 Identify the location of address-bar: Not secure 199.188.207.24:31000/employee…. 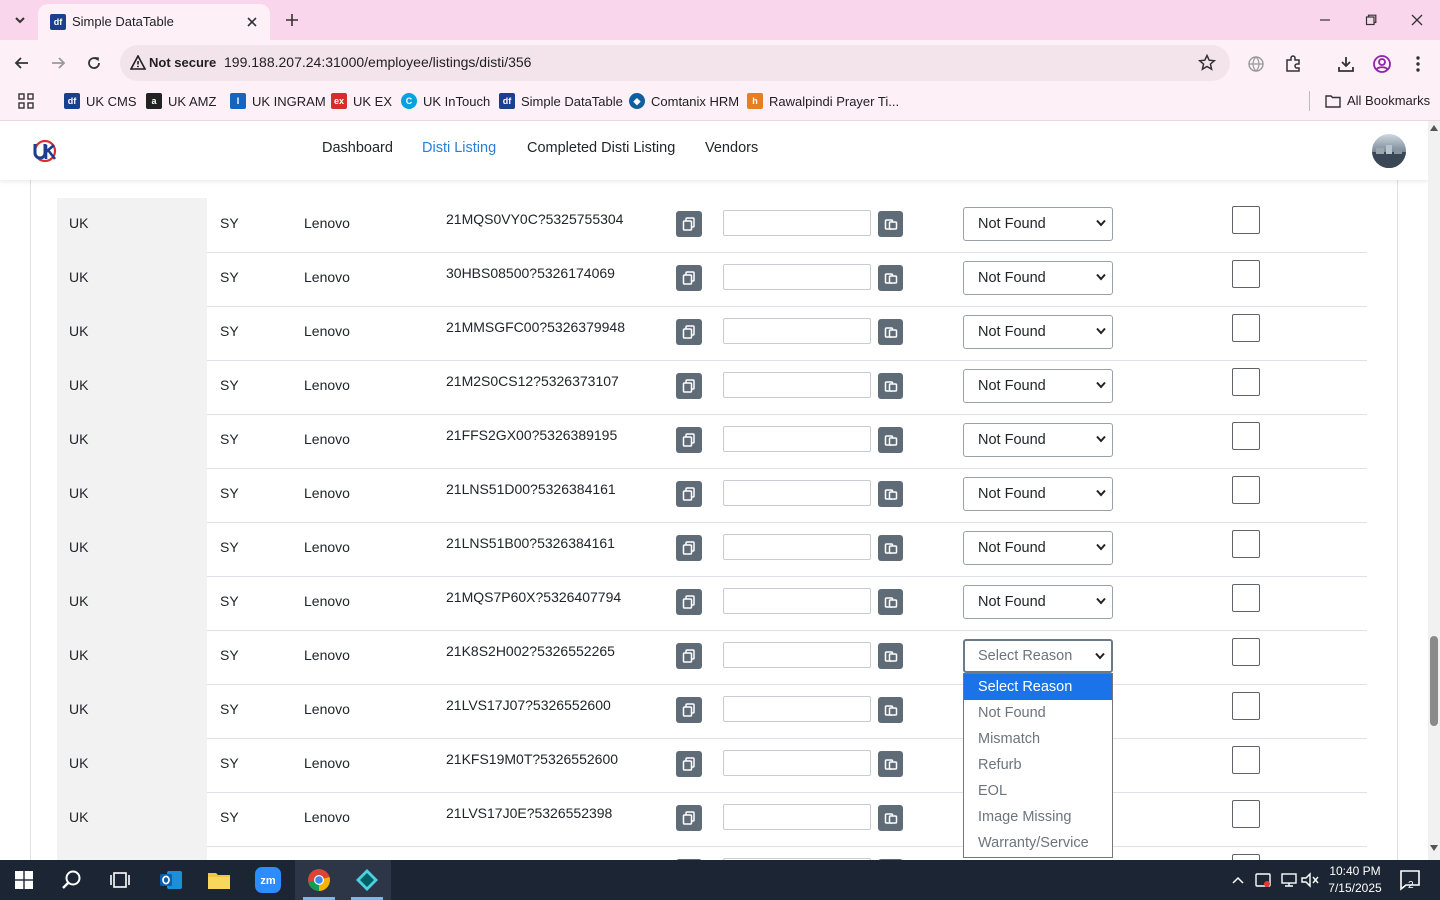
(675, 63).